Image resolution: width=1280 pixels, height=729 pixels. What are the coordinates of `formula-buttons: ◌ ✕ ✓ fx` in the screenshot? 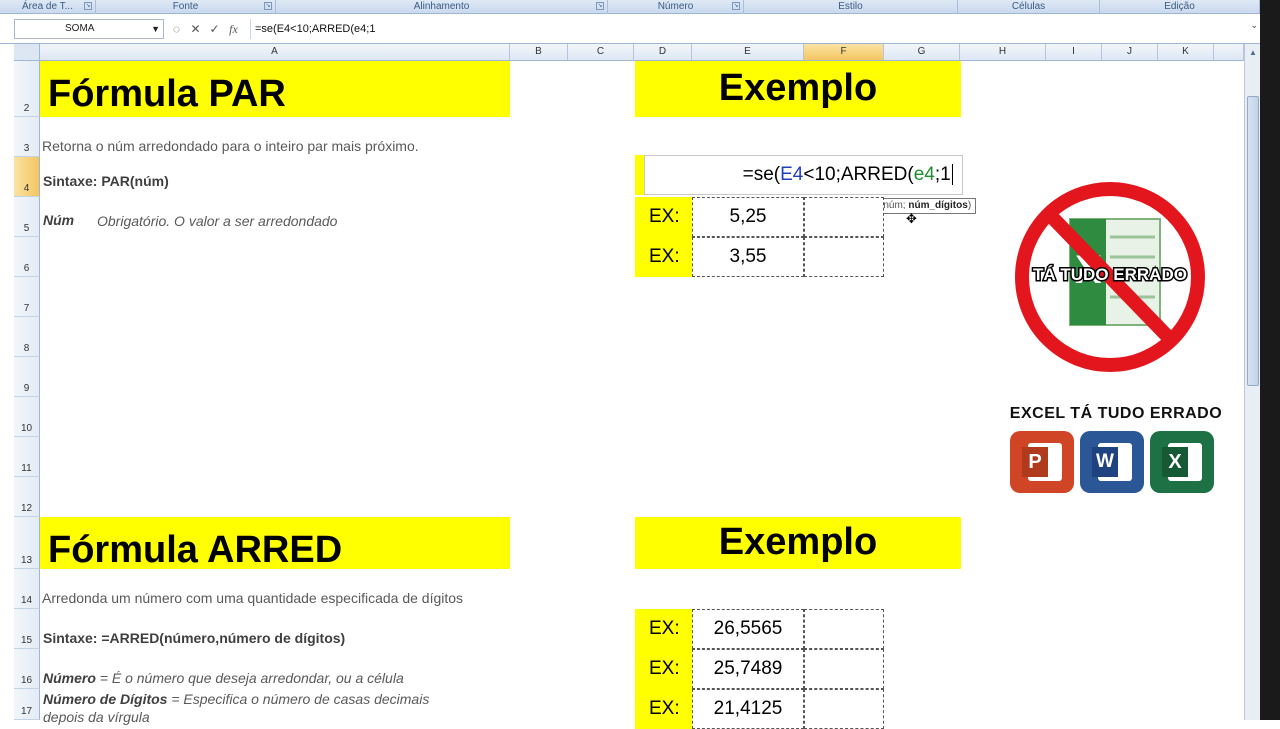 It's located at (207, 29).